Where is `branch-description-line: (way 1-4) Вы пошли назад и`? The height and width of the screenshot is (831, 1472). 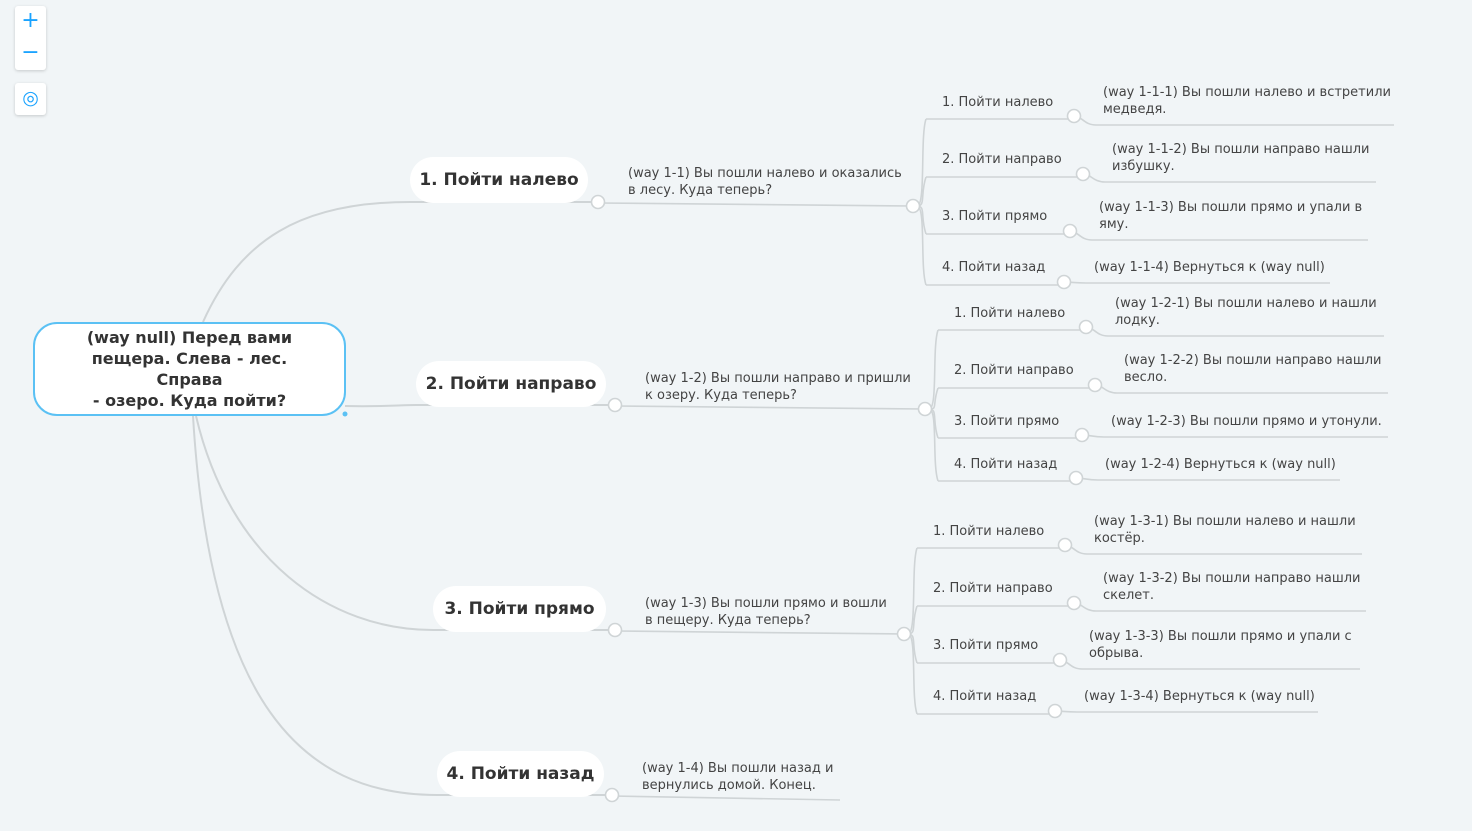 branch-description-line: (way 1-4) Вы пошли назад и is located at coordinates (738, 768).